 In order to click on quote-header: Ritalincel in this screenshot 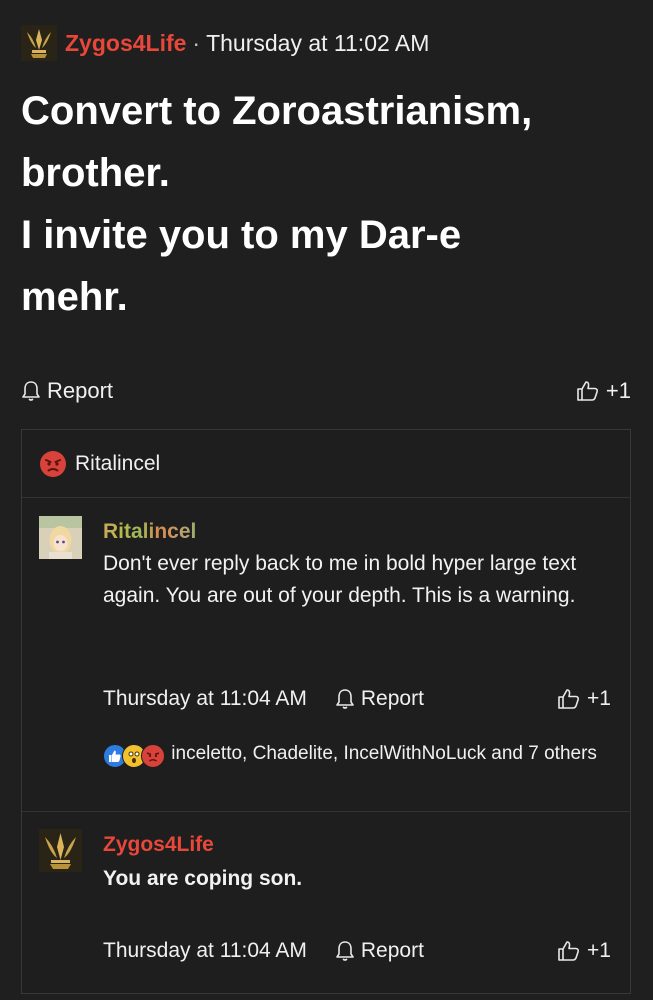, I will do `click(326, 464)`.